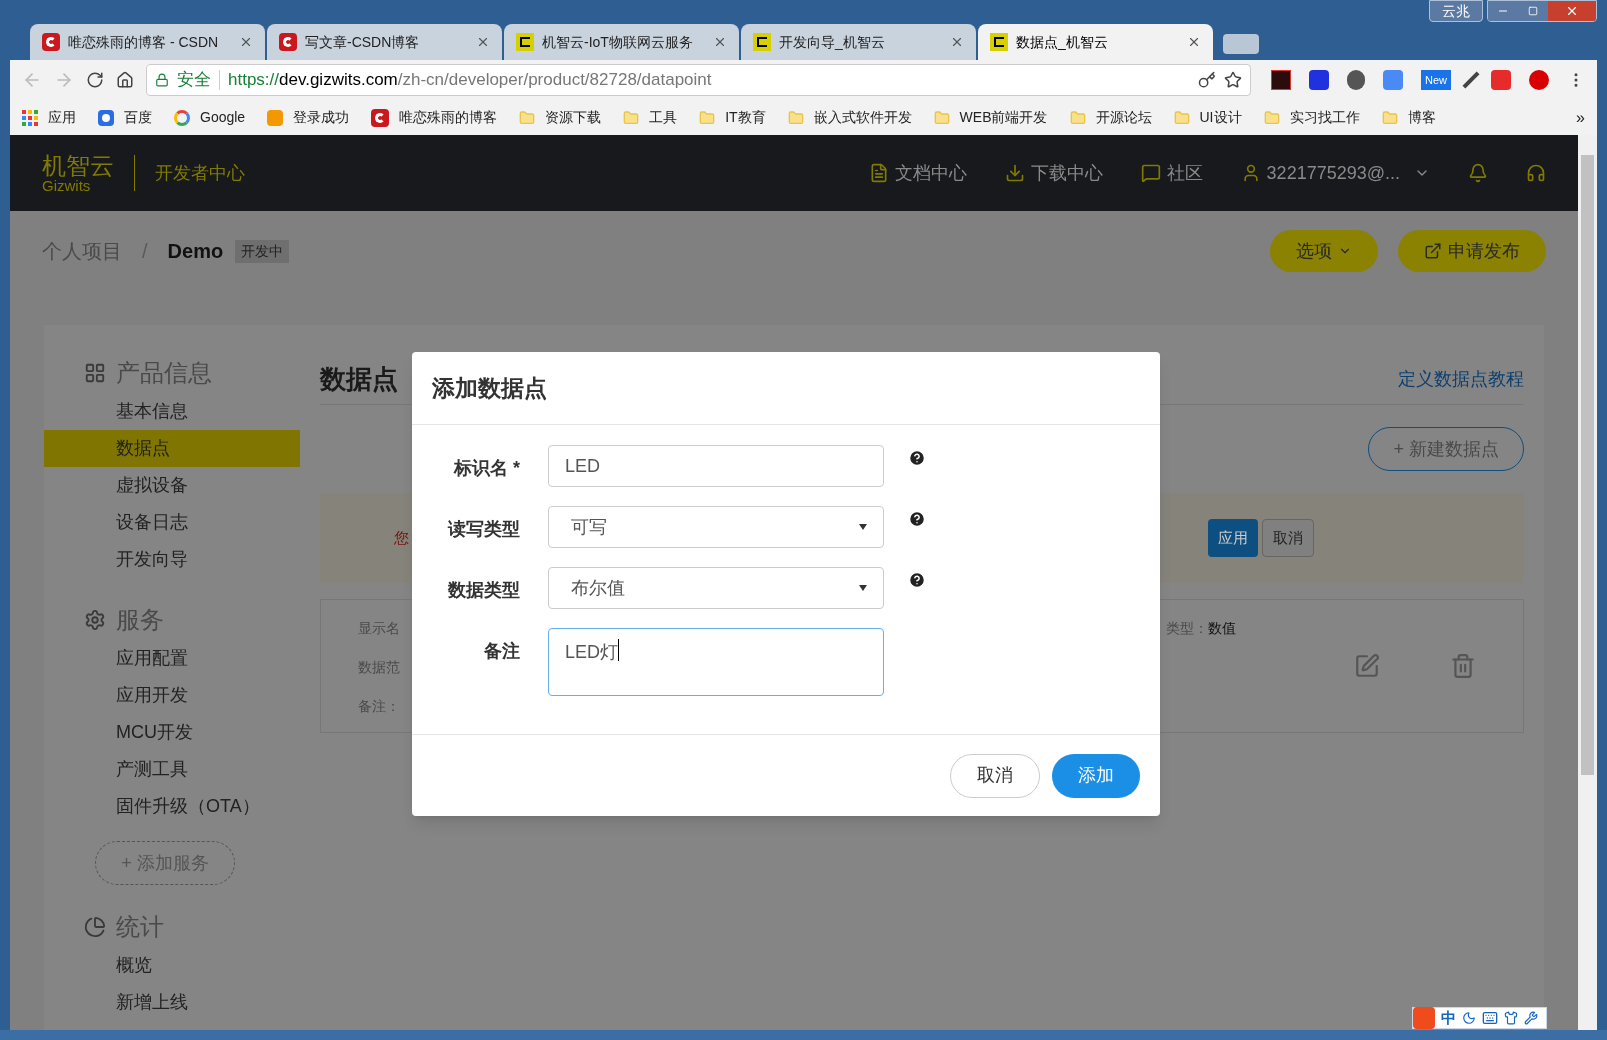  Describe the element at coordinates (125, 117) in the screenshot. I see `bookmark: 百度` at that location.